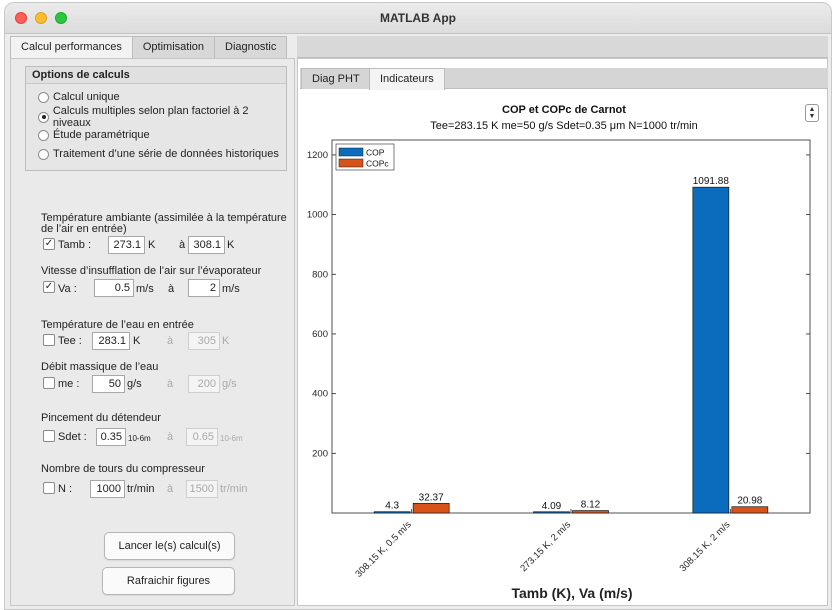  What do you see at coordinates (351, 163) in the screenshot?
I see `legend-swatch-copc` at bounding box center [351, 163].